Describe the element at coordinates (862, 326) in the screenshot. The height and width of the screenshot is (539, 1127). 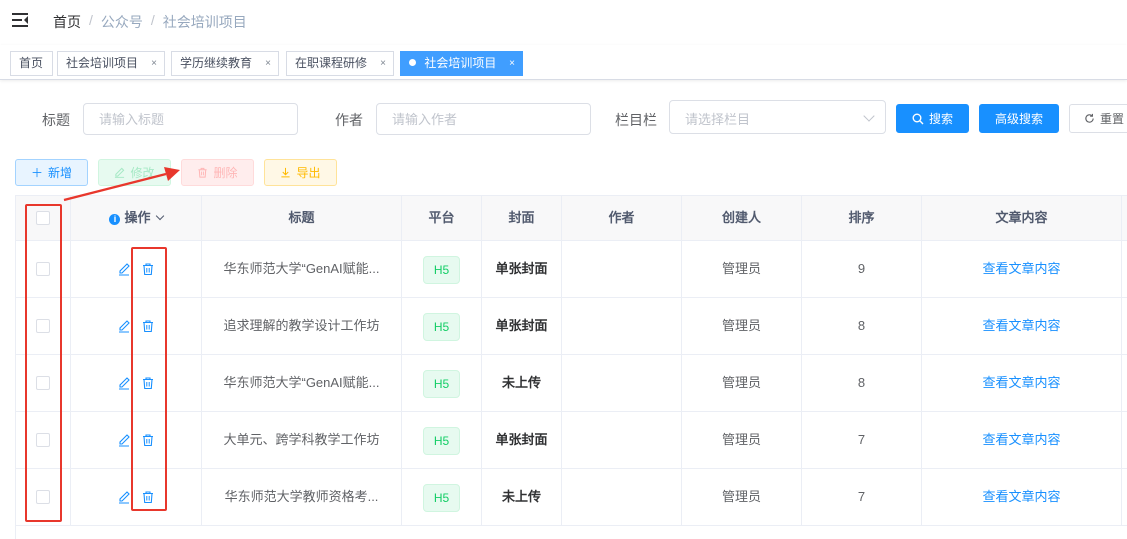
I see `row-sort-cell: 8` at that location.